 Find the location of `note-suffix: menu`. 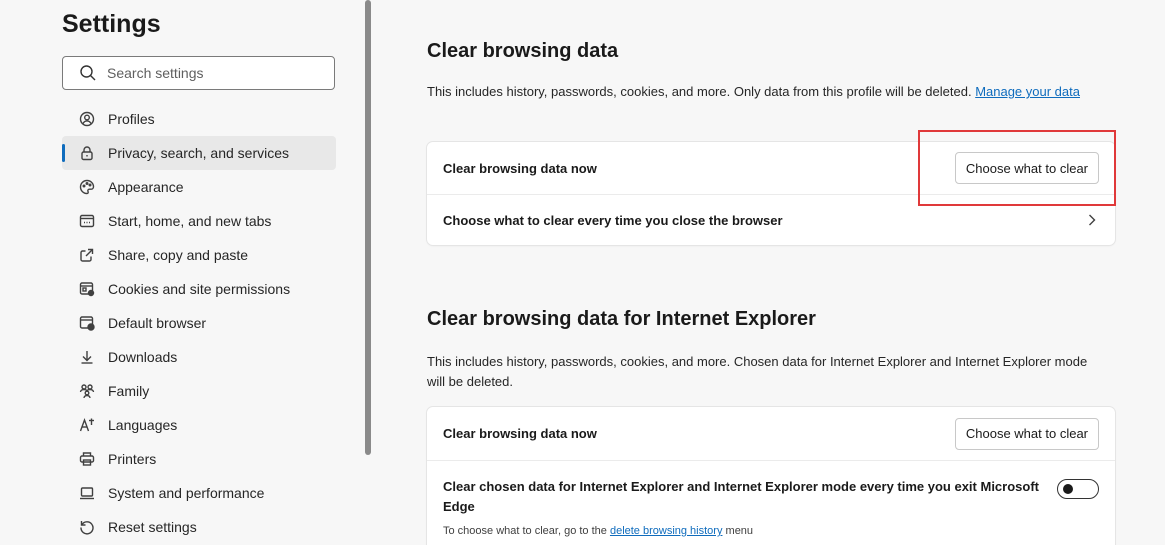

note-suffix: menu is located at coordinates (739, 531).